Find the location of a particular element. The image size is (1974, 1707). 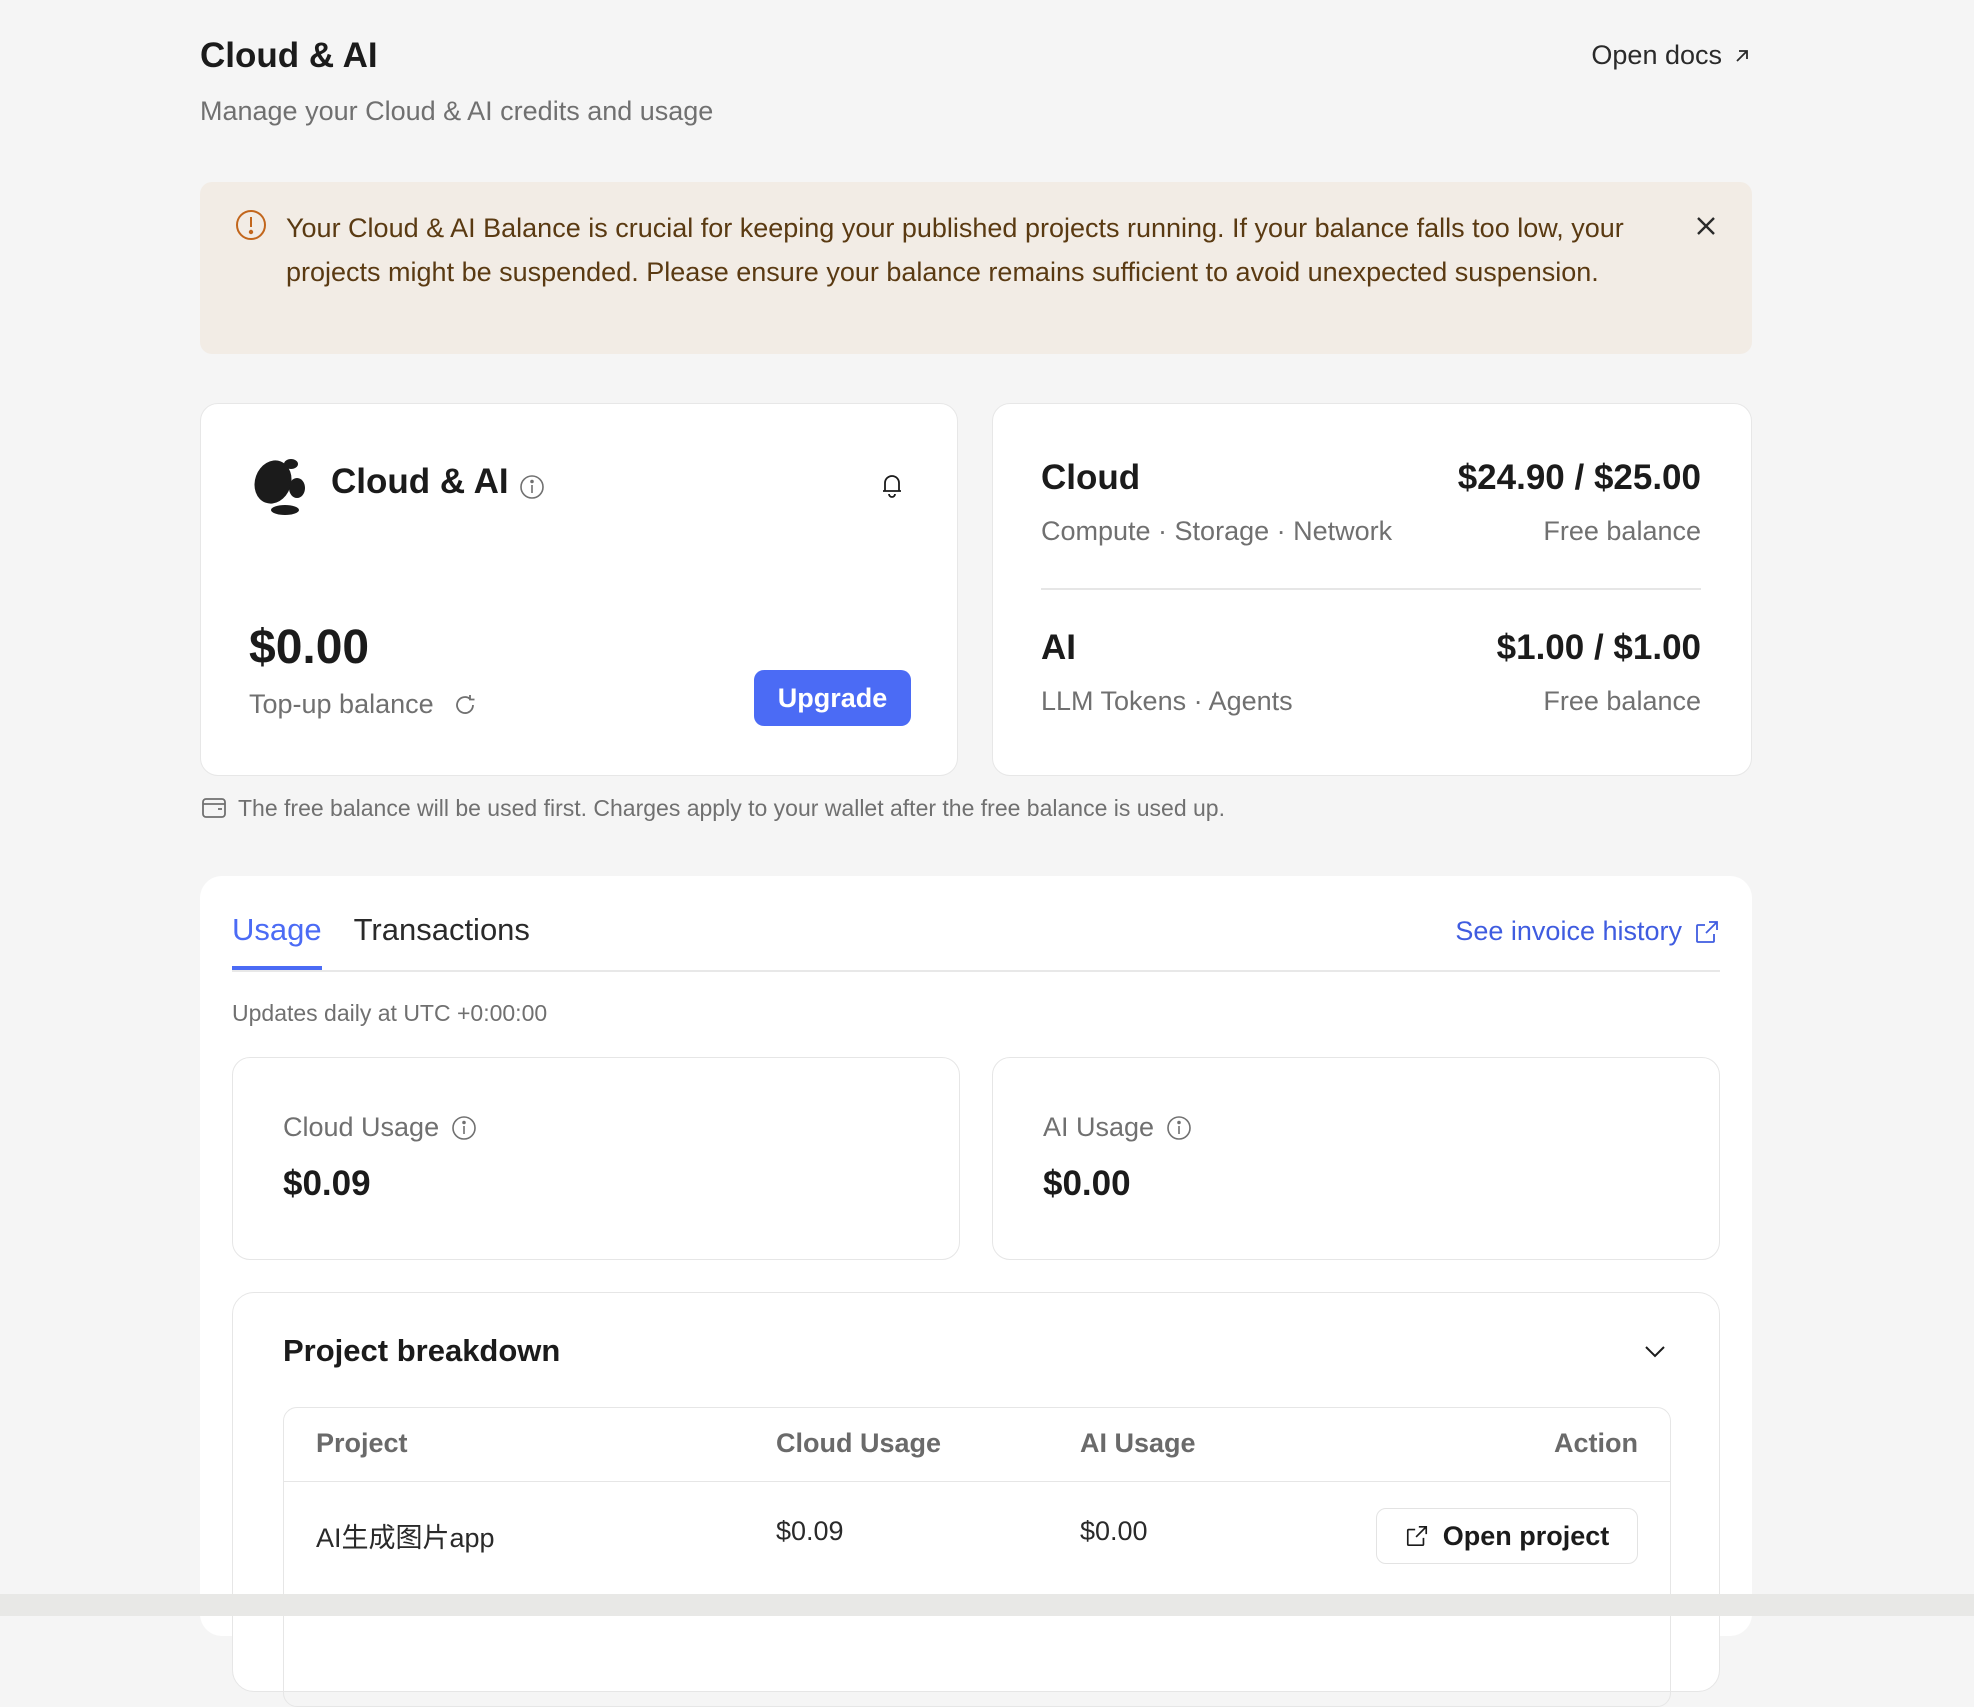

table-row: AI生成图片app $0.09 $0.00 Open project is located at coordinates (977, 1537).